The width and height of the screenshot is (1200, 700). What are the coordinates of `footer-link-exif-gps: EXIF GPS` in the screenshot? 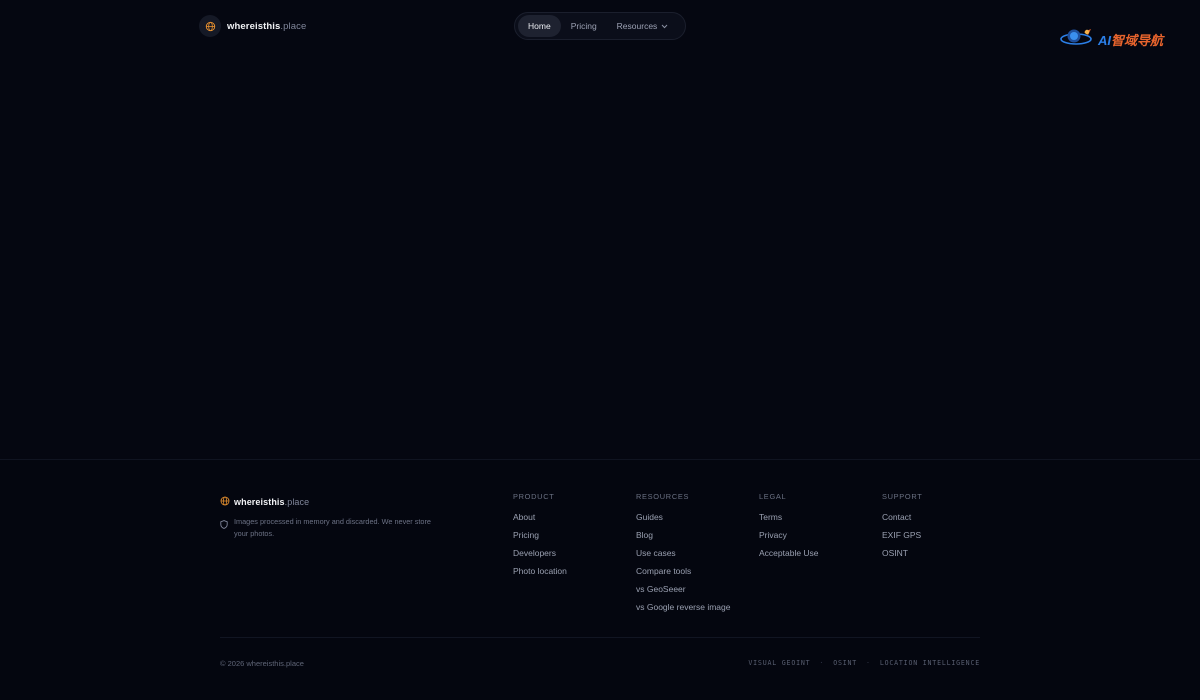 It's located at (902, 535).